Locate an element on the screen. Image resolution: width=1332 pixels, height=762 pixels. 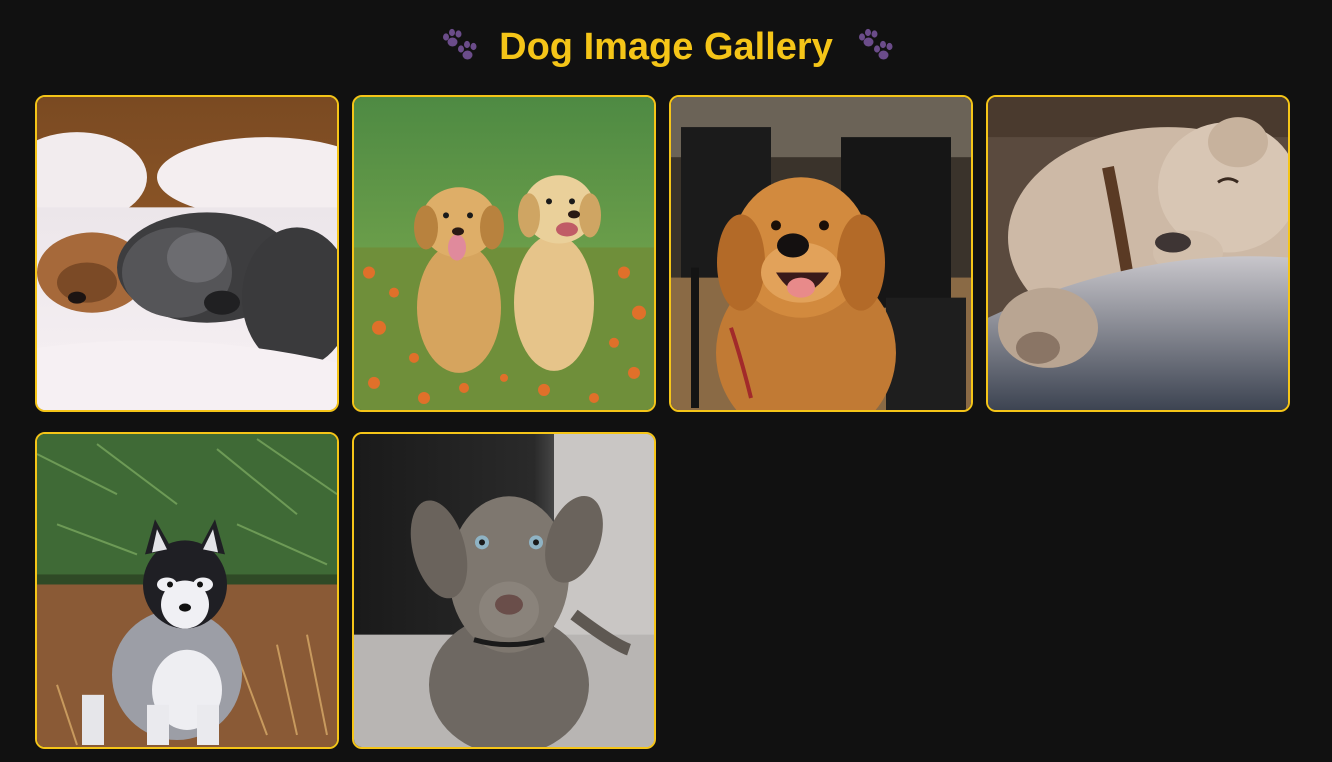
golden-puppies-photo is located at coordinates (504, 253).